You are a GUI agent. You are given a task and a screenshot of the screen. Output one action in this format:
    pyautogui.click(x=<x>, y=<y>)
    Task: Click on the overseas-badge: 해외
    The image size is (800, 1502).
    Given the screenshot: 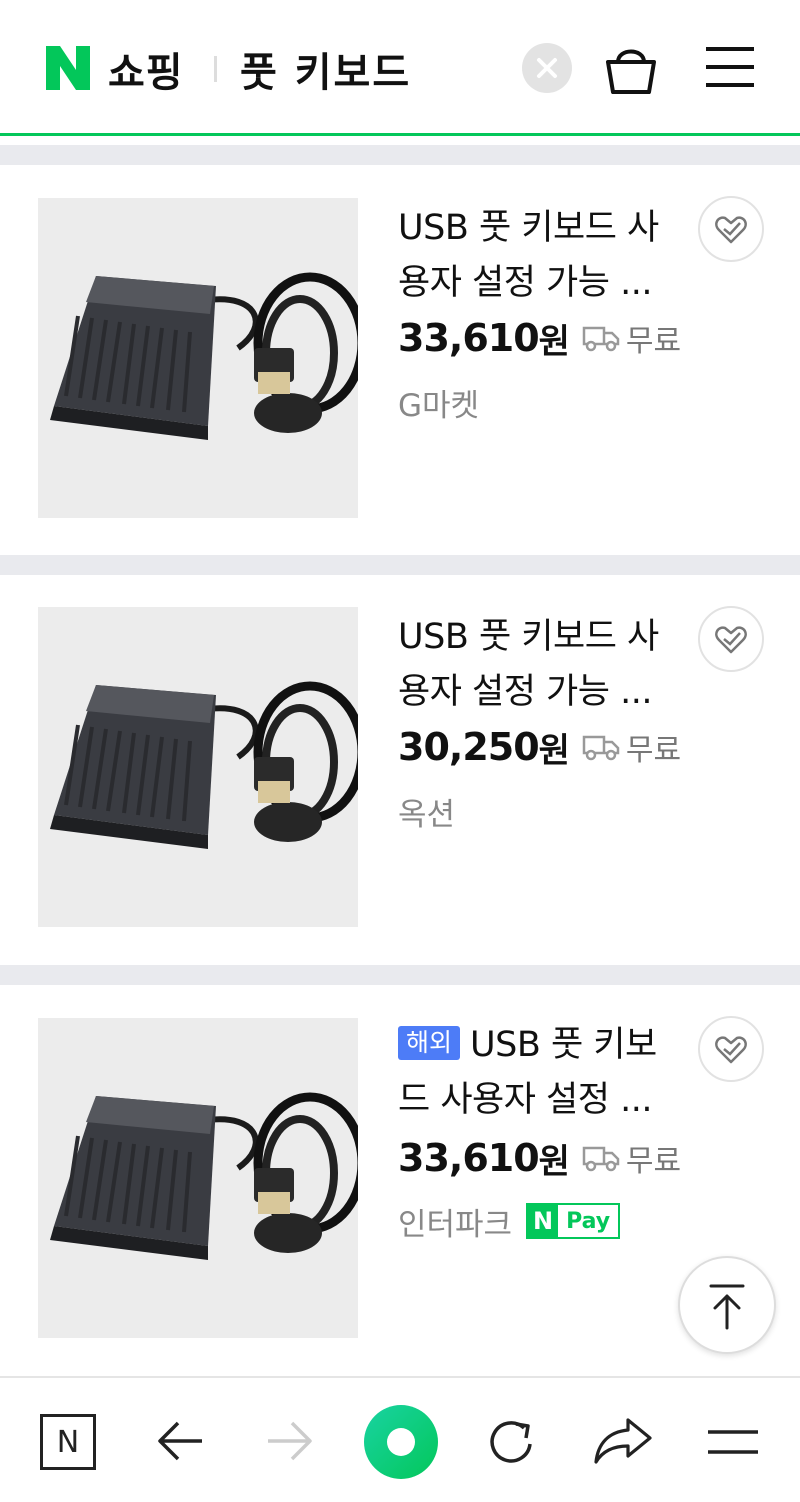 What is the action you would take?
    pyautogui.click(x=429, y=1043)
    